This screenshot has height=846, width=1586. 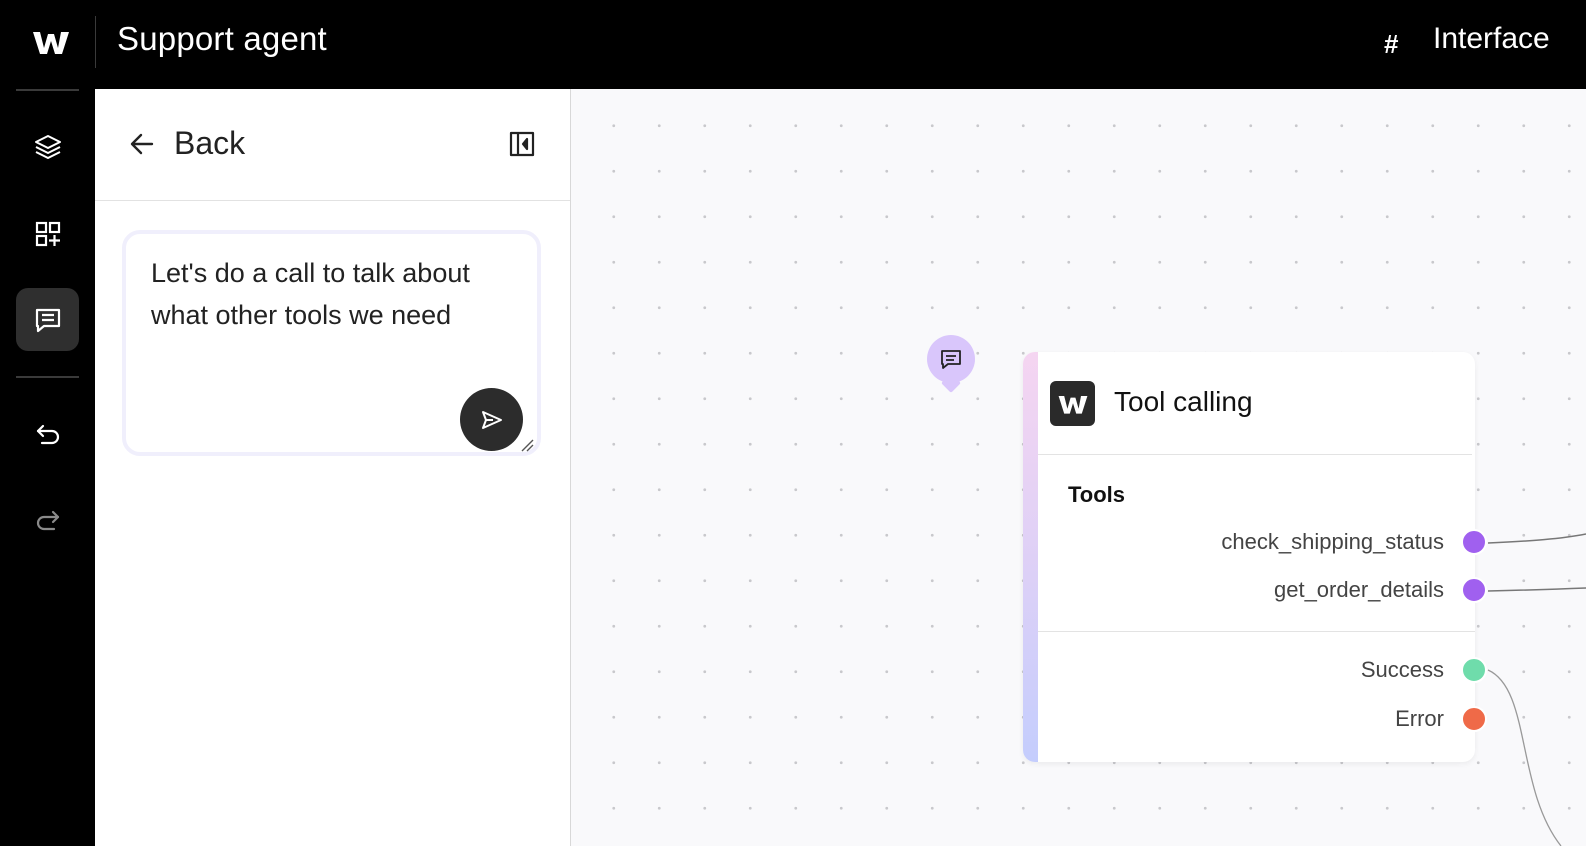 What do you see at coordinates (1030, 557) in the screenshot?
I see `node-accent-bar` at bounding box center [1030, 557].